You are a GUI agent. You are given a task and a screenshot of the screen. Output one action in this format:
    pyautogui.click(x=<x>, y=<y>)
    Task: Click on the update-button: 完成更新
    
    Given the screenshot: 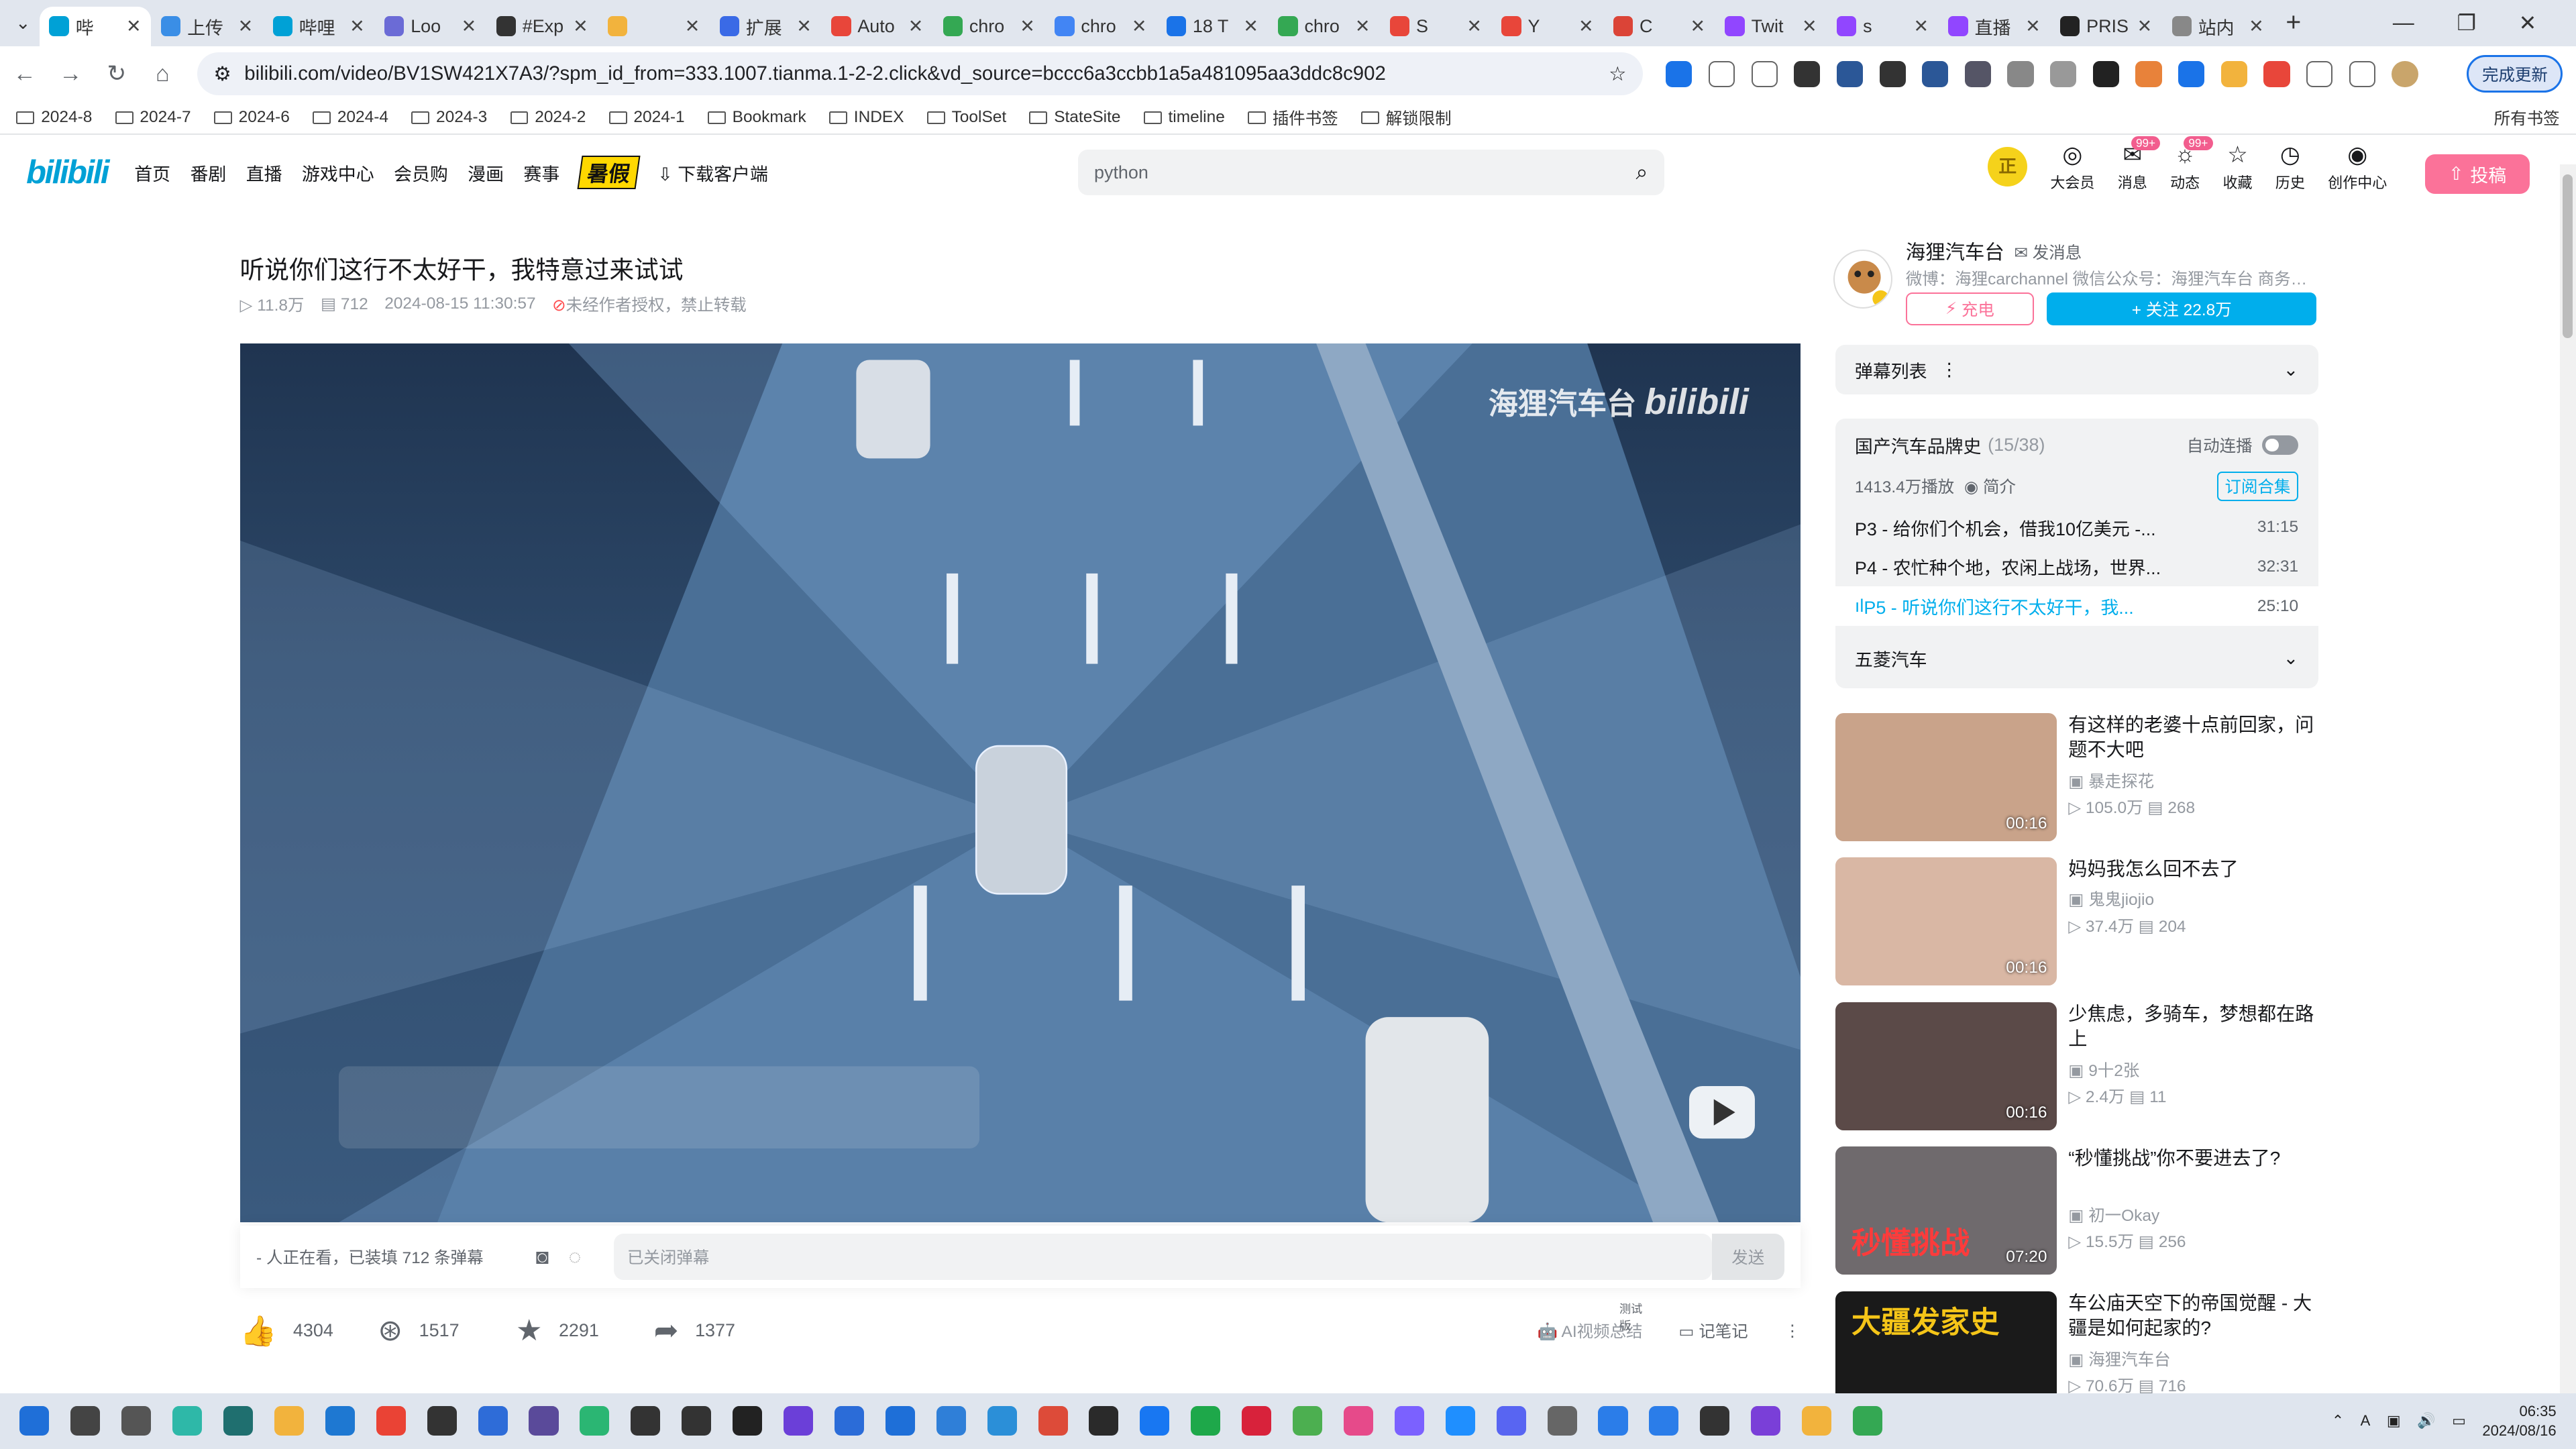 What is the action you would take?
    pyautogui.click(x=2515, y=74)
    